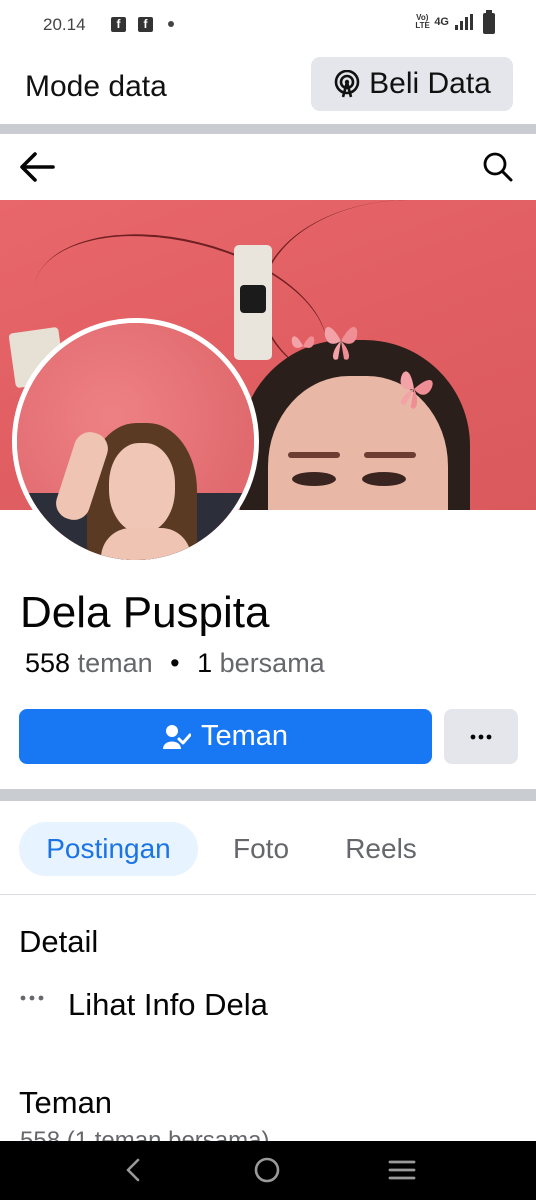 The height and width of the screenshot is (1200, 536). Describe the element at coordinates (253, 299) in the screenshot. I see `cover-charger-plug` at that location.